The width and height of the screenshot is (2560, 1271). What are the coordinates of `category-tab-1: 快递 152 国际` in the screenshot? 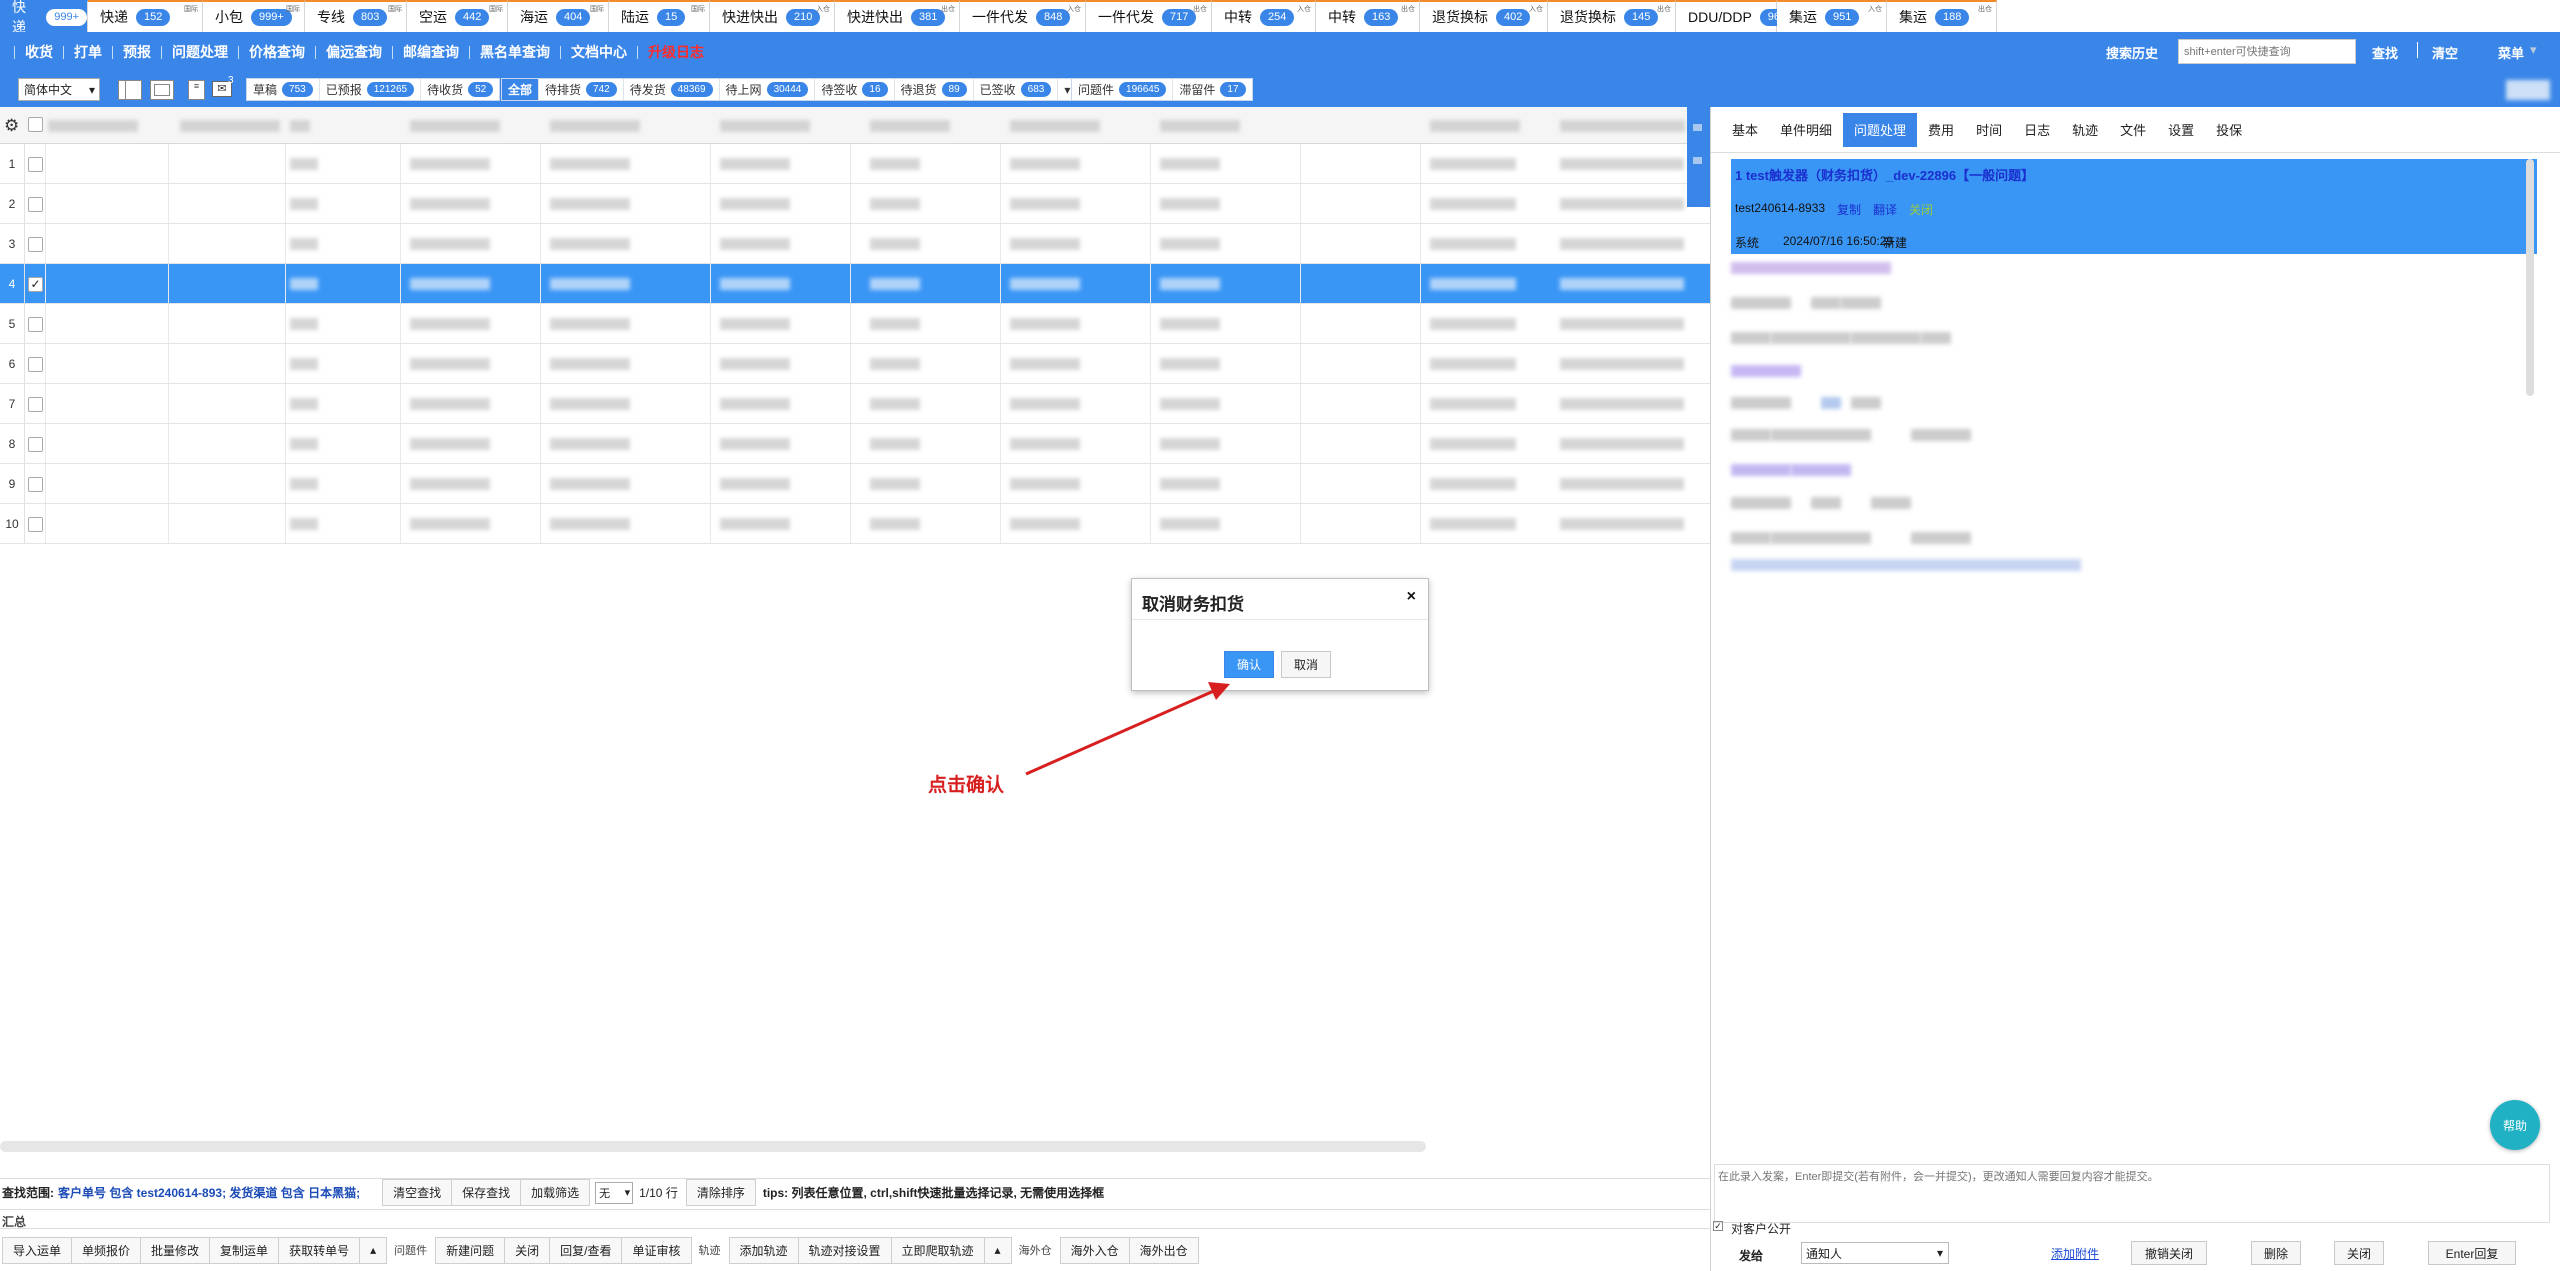 It's located at (145, 16).